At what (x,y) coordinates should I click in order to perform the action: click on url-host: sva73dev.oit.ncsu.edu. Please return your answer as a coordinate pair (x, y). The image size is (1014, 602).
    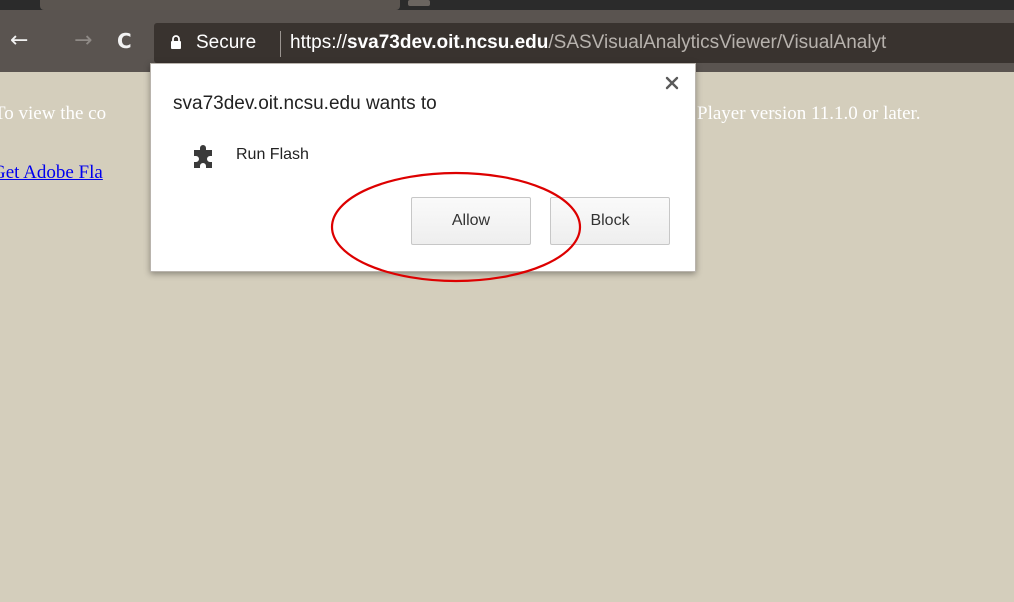
    Looking at the image, I should click on (448, 42).